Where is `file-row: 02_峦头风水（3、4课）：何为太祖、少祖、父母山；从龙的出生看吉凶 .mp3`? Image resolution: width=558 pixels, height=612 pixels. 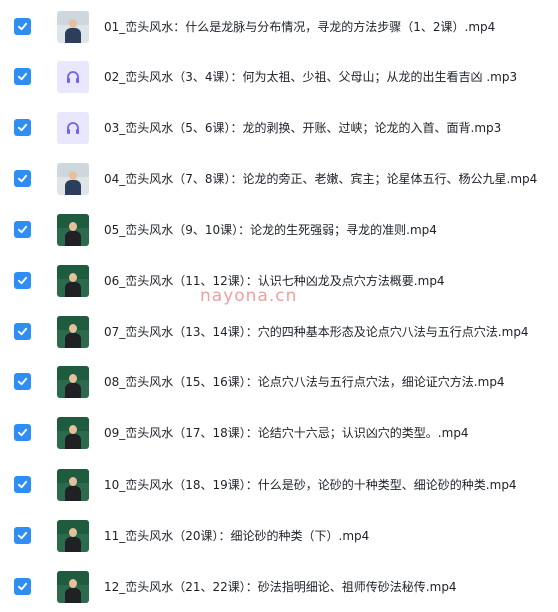 file-row: 02_峦头风水（3、4课）：何为太祖、少祖、父母山；从龙的出生看吉凶 .mp3 is located at coordinates (279, 77).